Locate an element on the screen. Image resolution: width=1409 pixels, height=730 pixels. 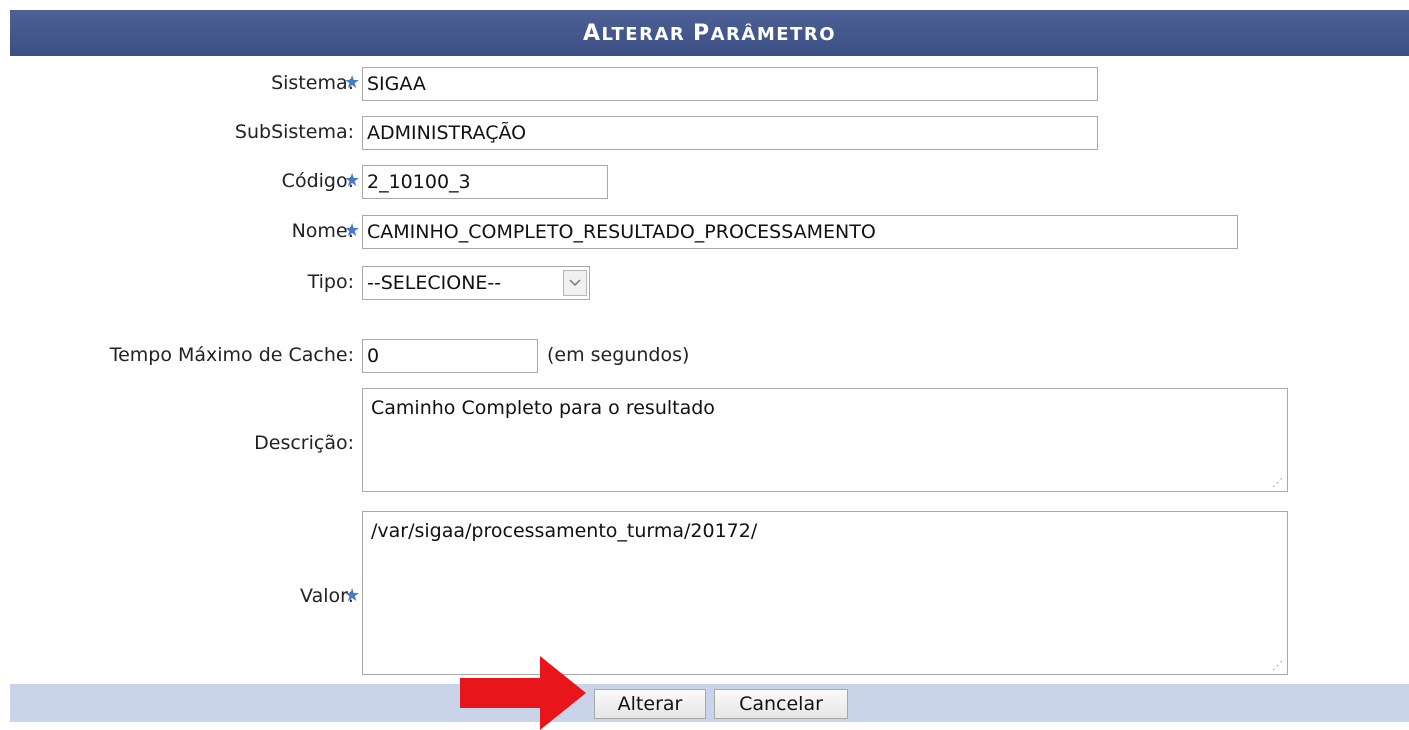
subsistema-field: ADMINISTRAÇÃO is located at coordinates (730, 133).